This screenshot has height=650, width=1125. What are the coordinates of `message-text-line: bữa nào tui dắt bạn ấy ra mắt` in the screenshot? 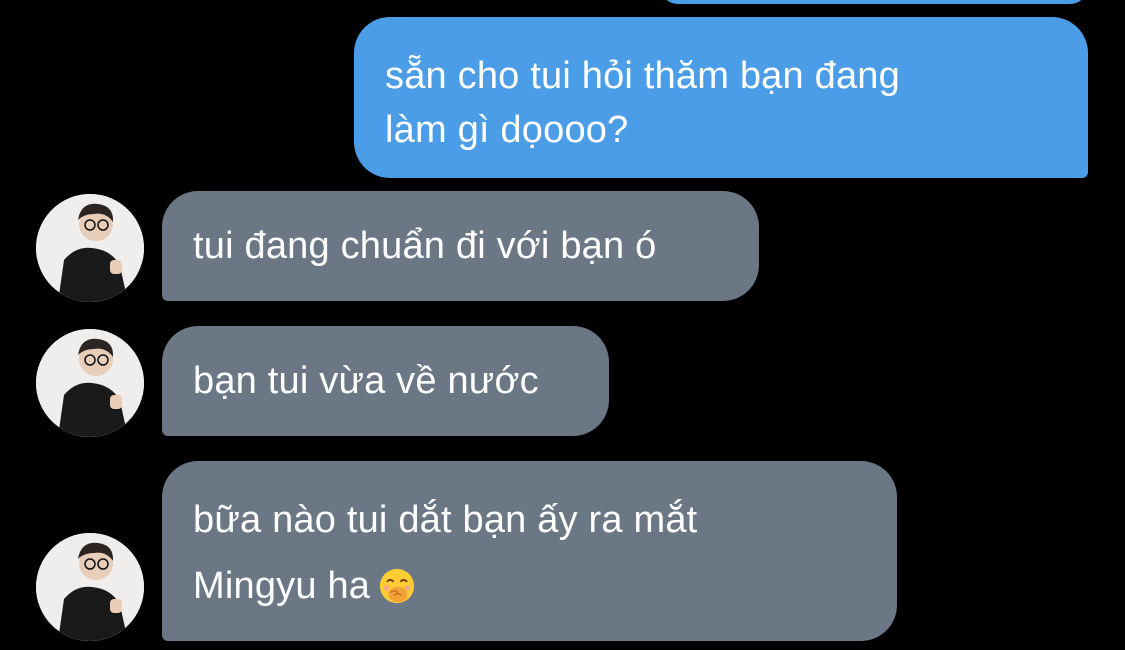 It's located at (445, 520).